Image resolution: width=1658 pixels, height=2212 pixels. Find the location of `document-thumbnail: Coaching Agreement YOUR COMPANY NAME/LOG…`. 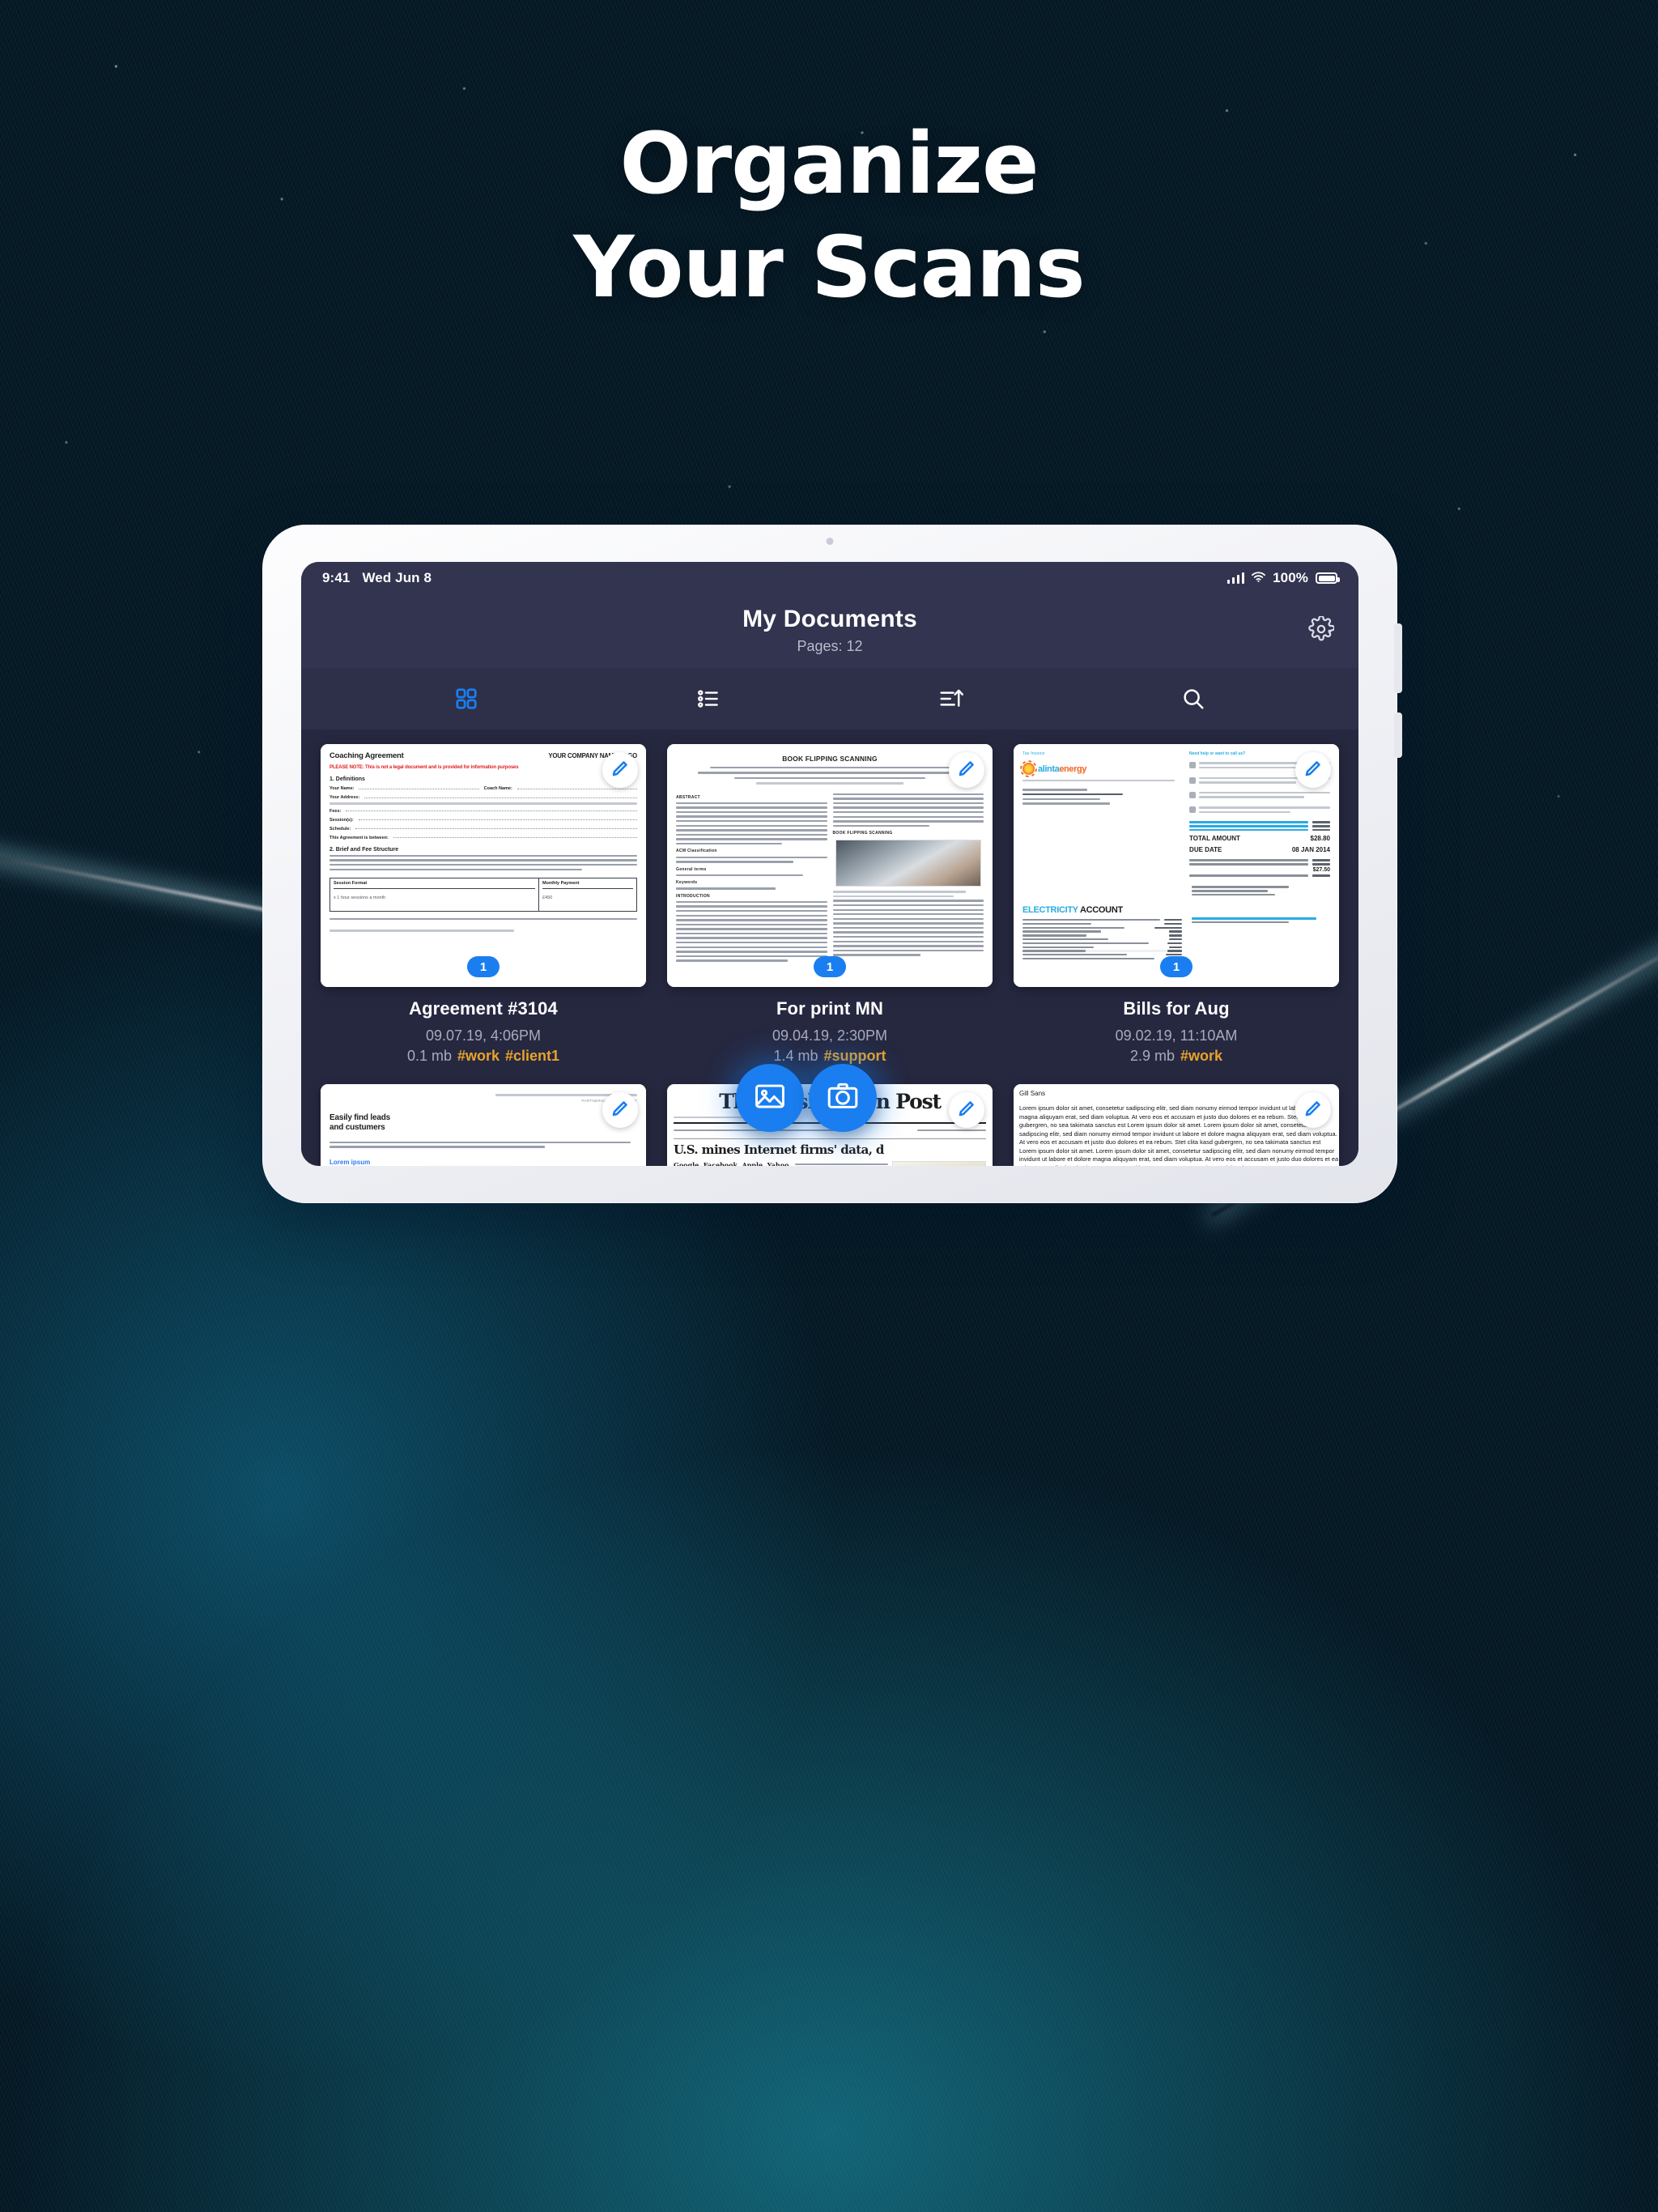

document-thumbnail: Coaching Agreement YOUR COMPANY NAME/LOG… is located at coordinates (483, 866).